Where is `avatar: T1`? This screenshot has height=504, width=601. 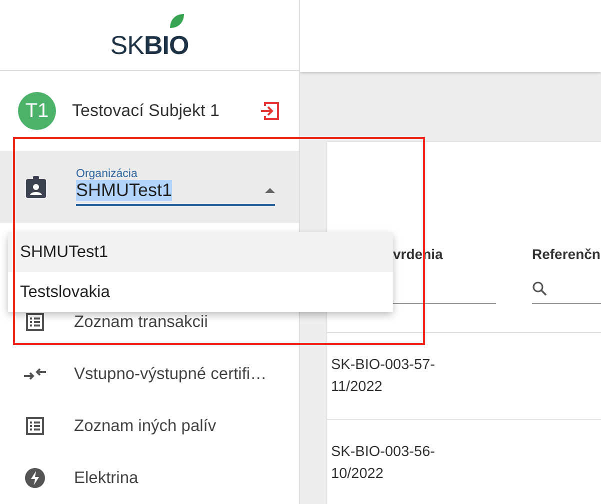
avatar: T1 is located at coordinates (37, 111).